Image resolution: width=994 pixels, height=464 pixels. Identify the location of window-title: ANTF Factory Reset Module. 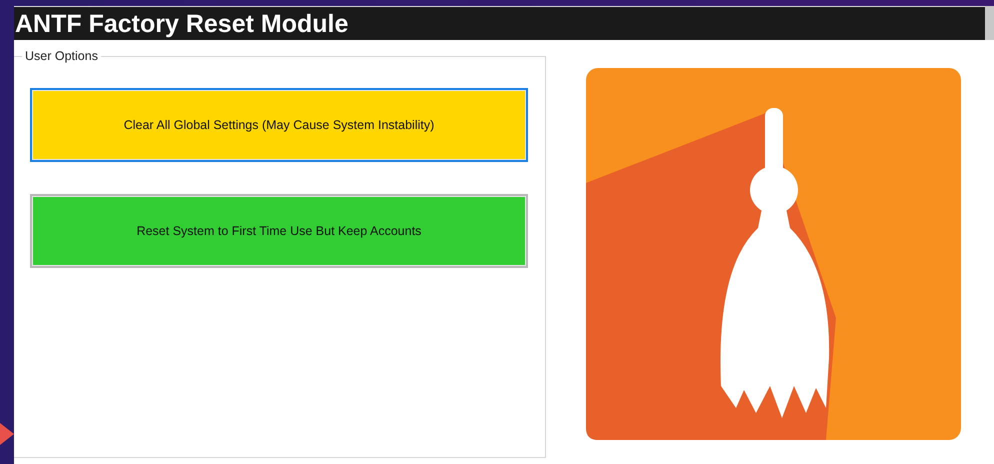
(499, 23).